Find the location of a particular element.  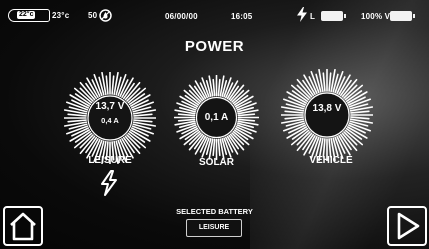

leisure-voltage: 13,7 V is located at coordinates (110, 106).